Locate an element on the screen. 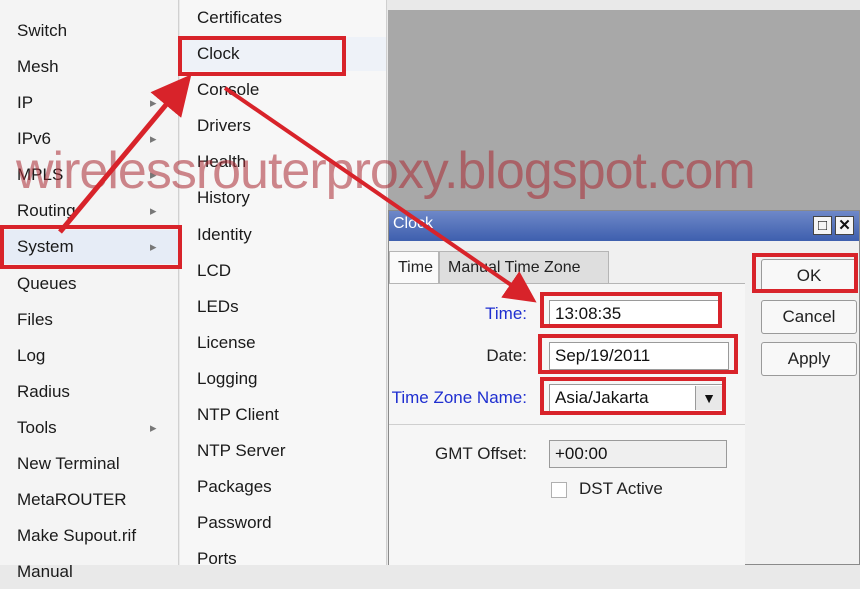 The image size is (860, 589). menu-item-manual: Manual is located at coordinates (89, 572).